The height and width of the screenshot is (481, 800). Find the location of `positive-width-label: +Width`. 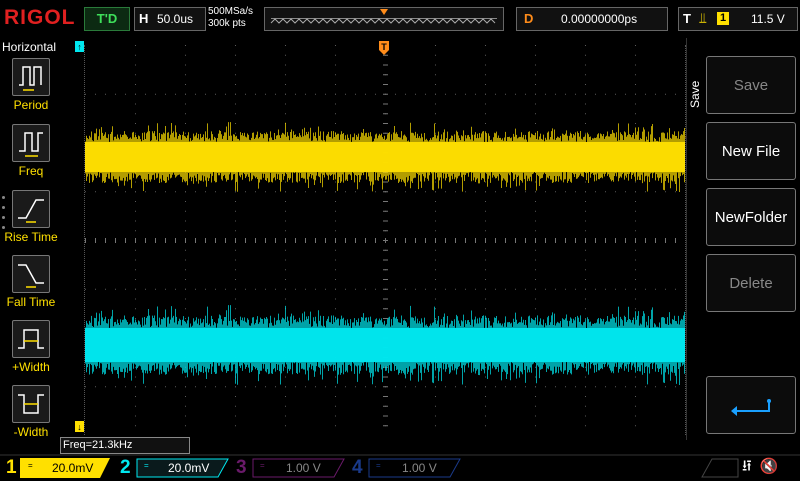

positive-width-label: +Width is located at coordinates (31, 367).